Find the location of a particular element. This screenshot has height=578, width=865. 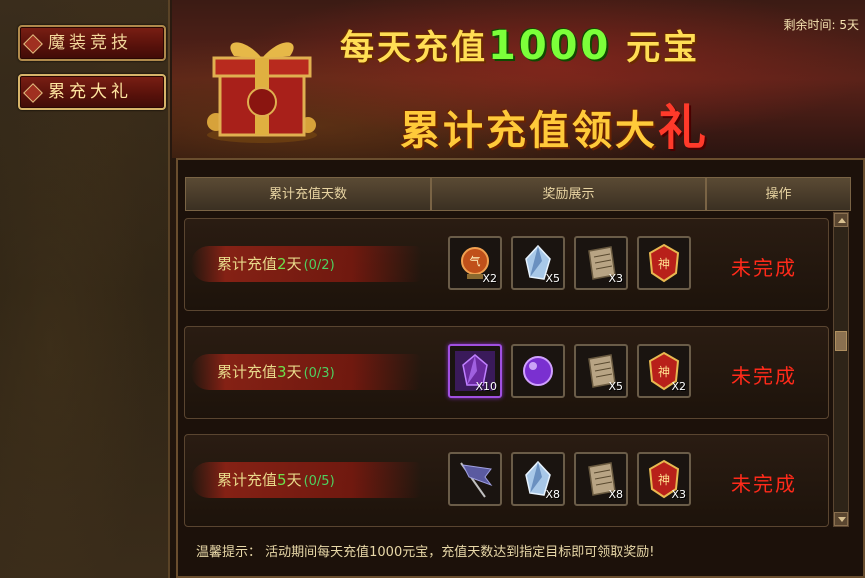

row-condition: 累计充值3天 (0/3) is located at coordinates (276, 372).